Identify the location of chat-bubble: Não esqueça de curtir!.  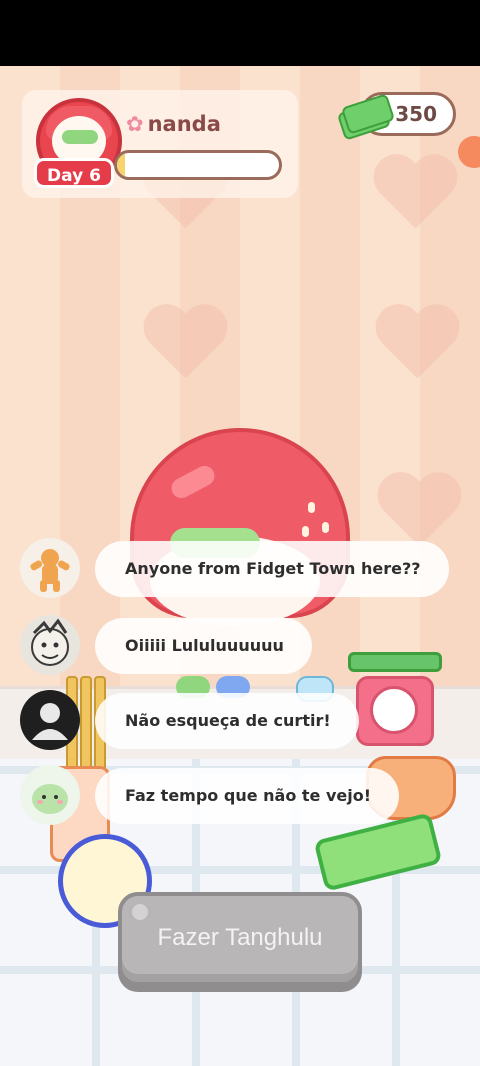
(227, 721).